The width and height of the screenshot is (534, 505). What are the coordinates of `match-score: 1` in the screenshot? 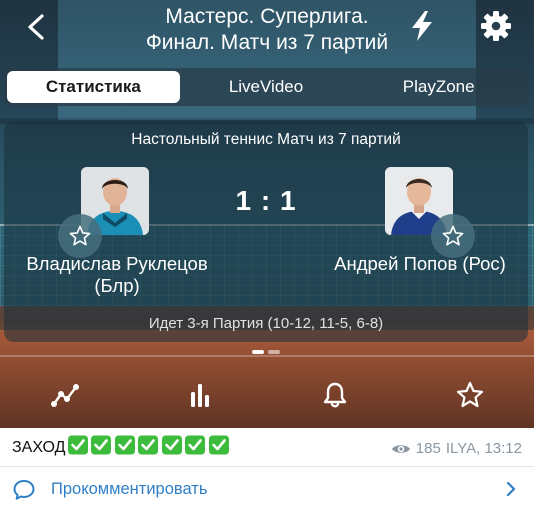 It's located at (266, 200).